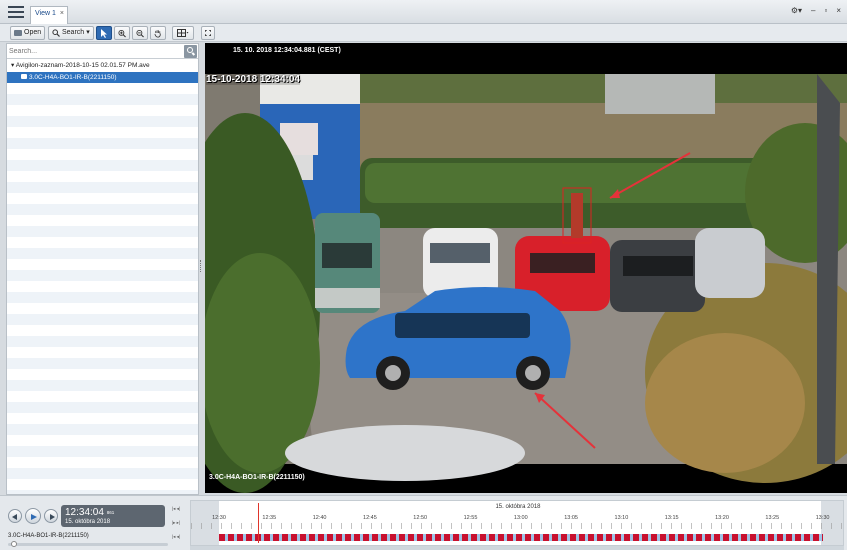 The image size is (847, 550). Describe the element at coordinates (571, 518) in the screenshot. I see `timeline-tick-label: 13:05` at that location.